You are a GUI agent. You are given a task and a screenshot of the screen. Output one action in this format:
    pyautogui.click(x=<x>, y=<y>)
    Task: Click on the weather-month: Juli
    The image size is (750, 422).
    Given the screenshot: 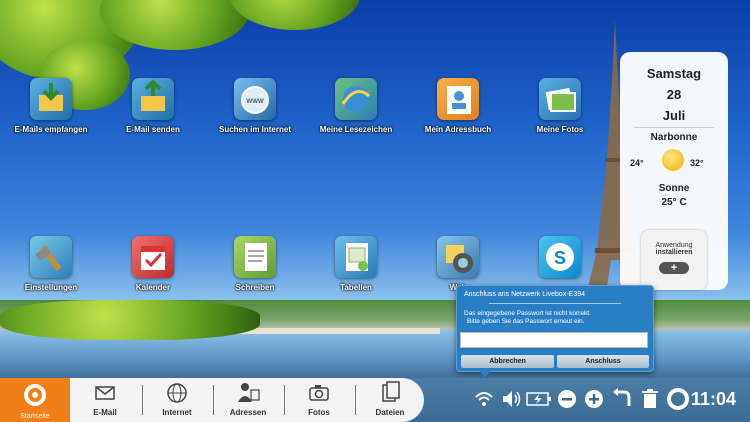 What is the action you would take?
    pyautogui.click(x=674, y=115)
    